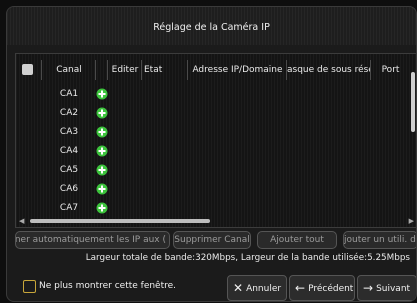  Describe the element at coordinates (69, 189) in the screenshot. I see `channel-name: CA6` at that location.